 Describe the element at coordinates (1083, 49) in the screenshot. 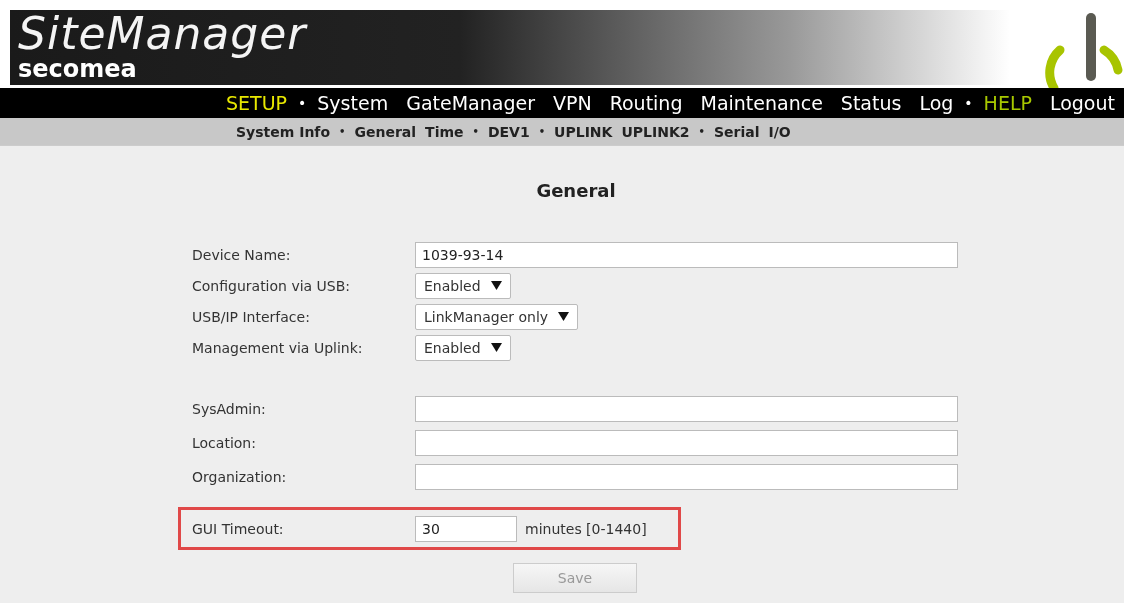

I see `power-icon` at that location.